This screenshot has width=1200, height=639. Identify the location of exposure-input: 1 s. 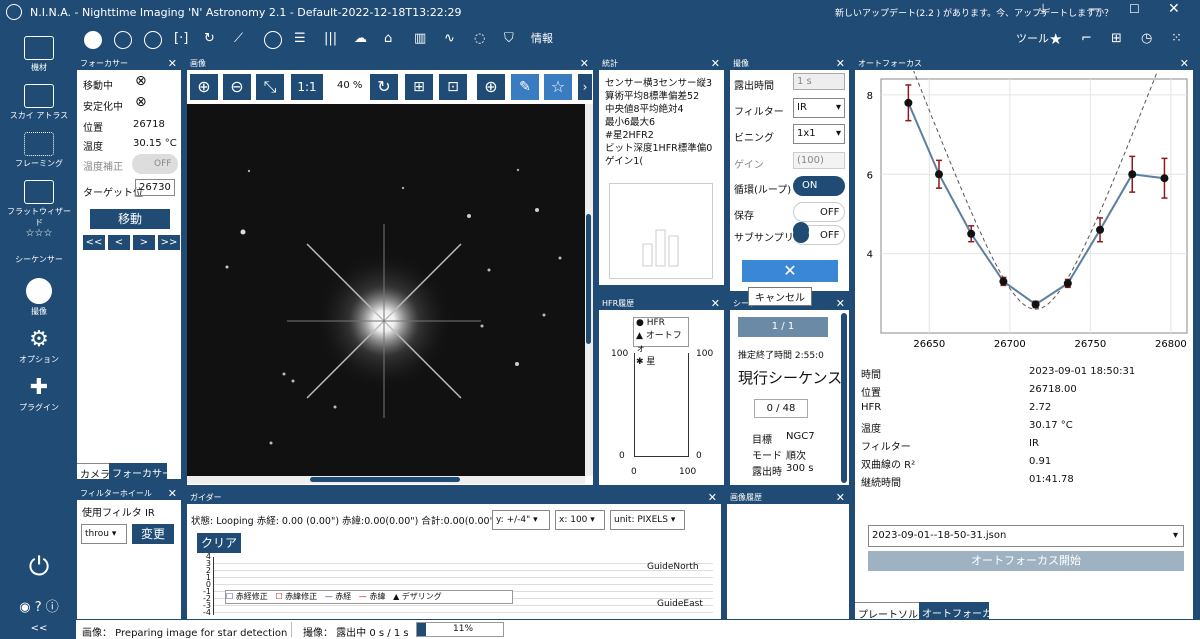
(819, 81).